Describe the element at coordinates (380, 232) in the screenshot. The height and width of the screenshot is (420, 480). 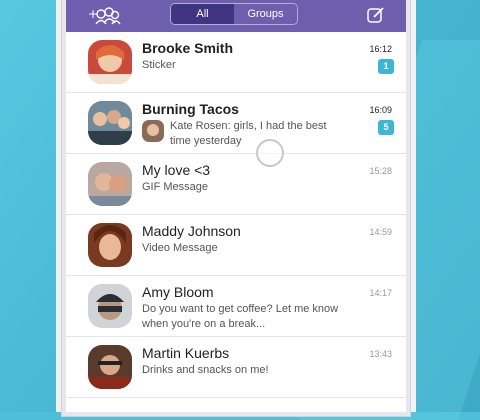
I see `chat-time: 14:59` at that location.